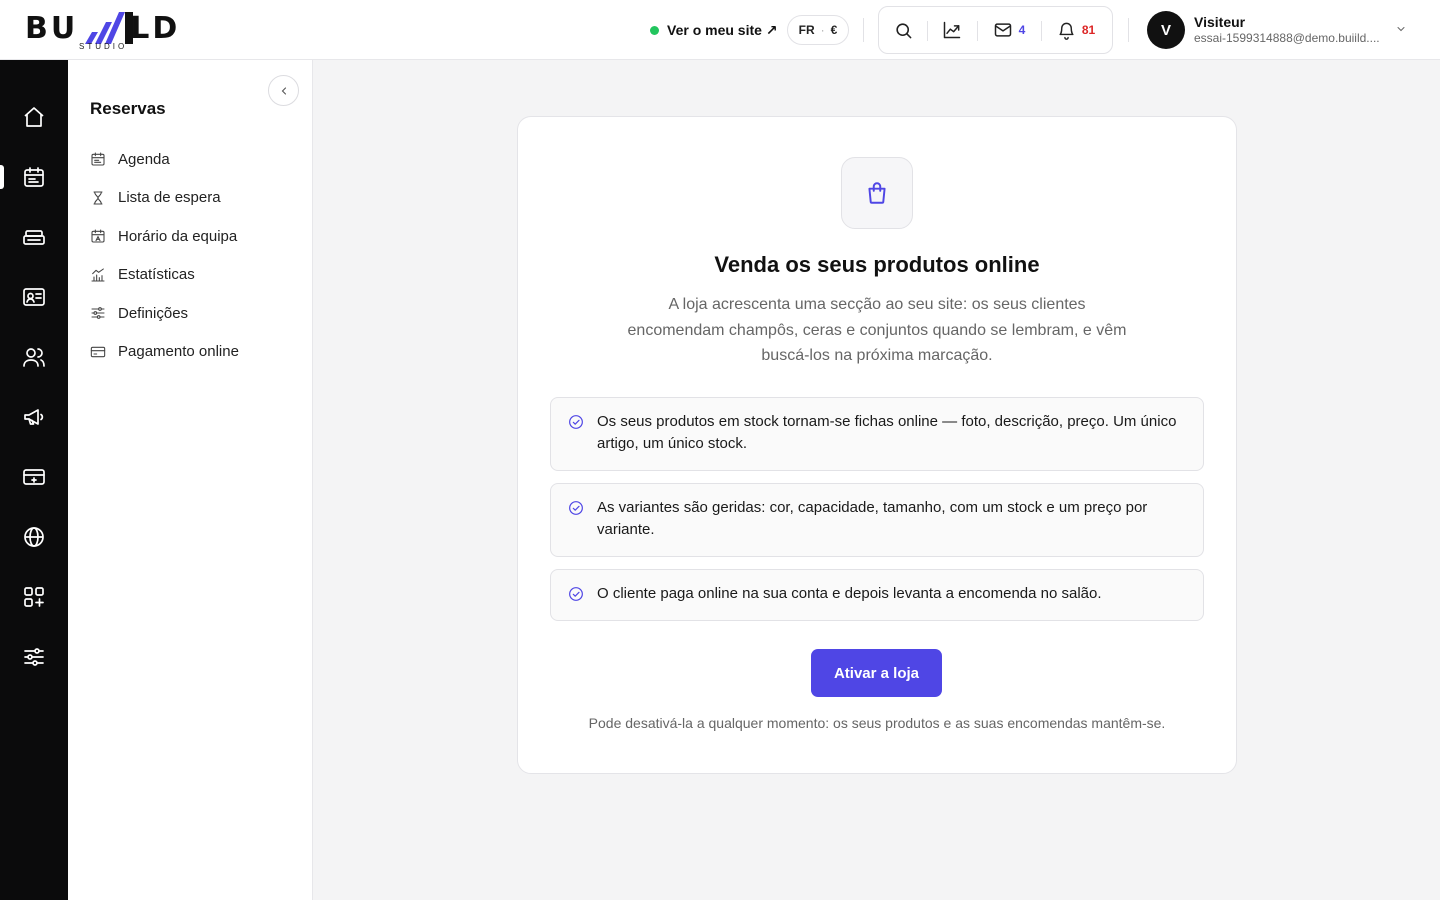 Image resolution: width=1440 pixels, height=900 pixels. What do you see at coordinates (1076, 30) in the screenshot?
I see `notifications-button: 81` at bounding box center [1076, 30].